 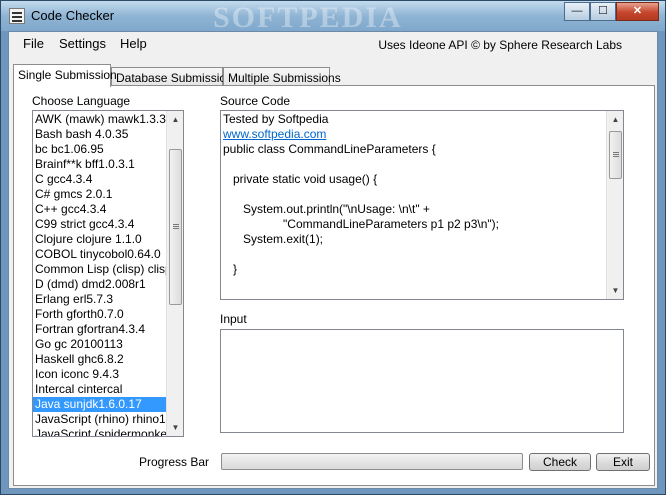 What do you see at coordinates (276, 119) in the screenshot?
I see `source-code-line: Tested by Softpedia` at bounding box center [276, 119].